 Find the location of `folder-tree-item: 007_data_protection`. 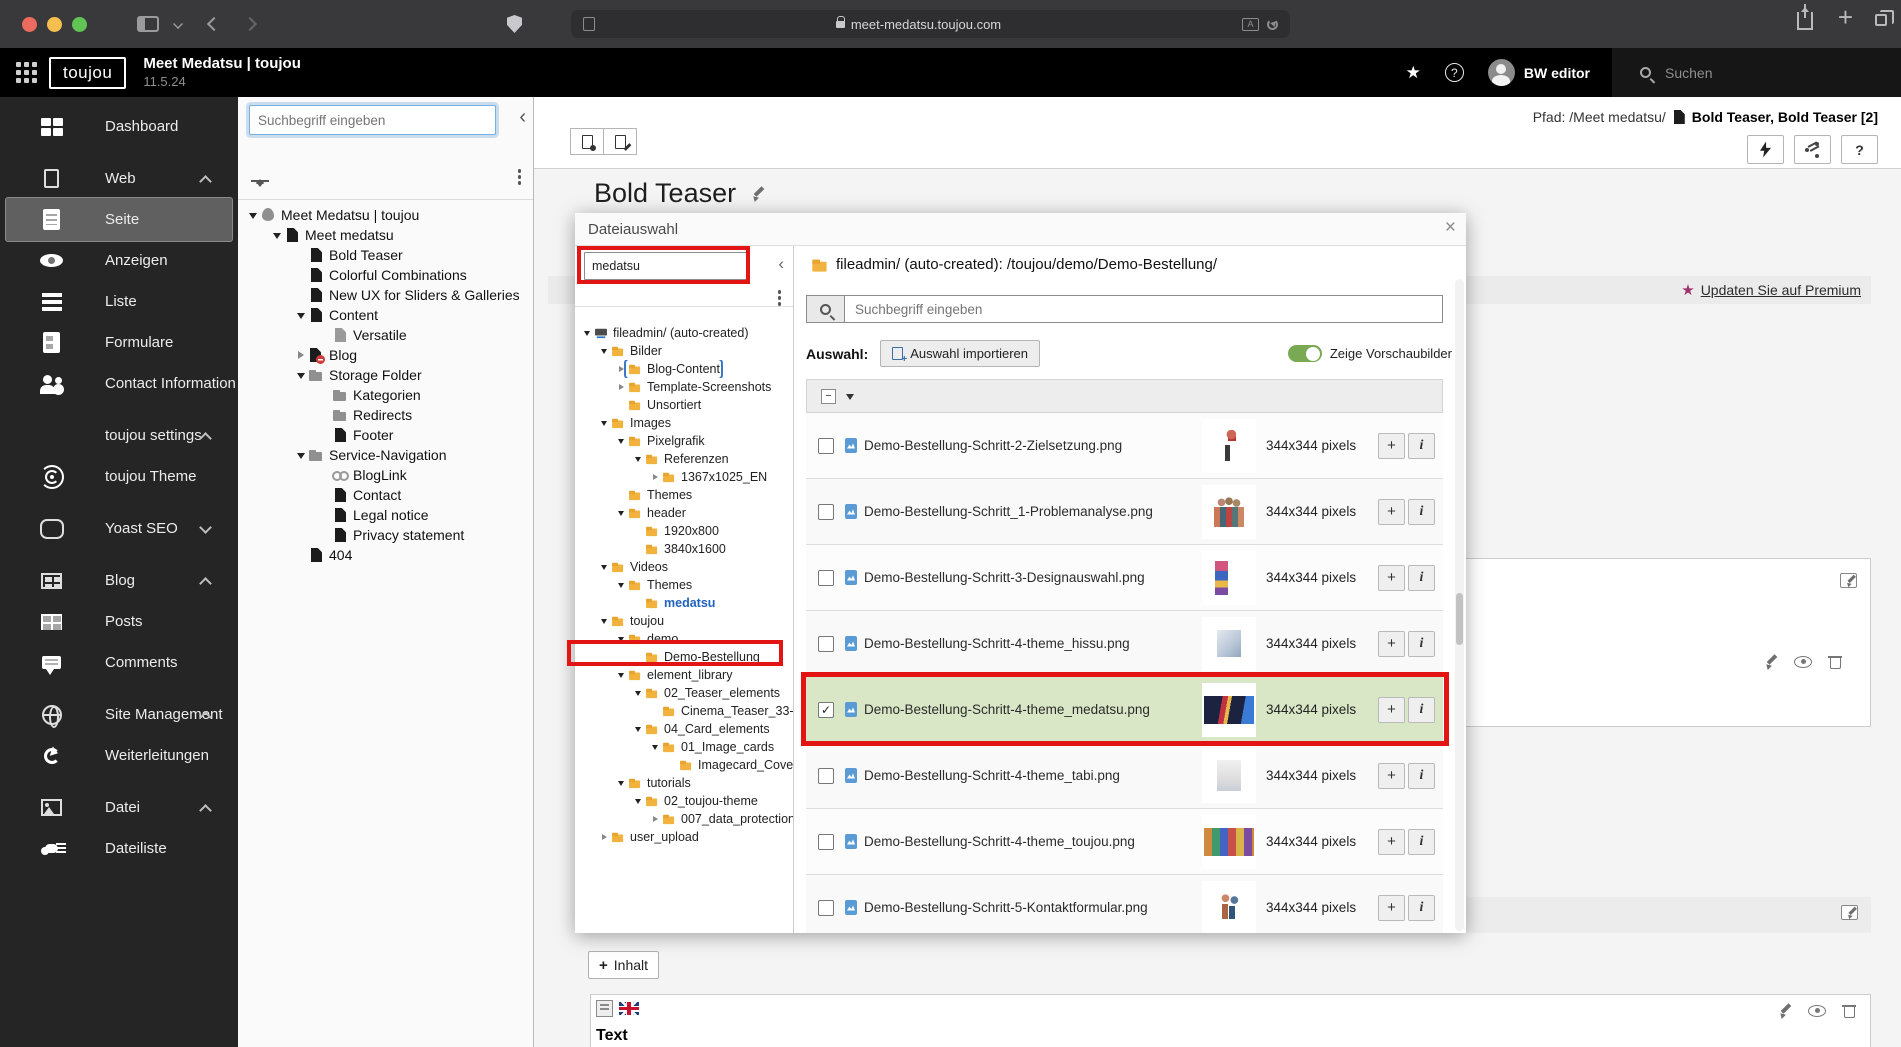

folder-tree-item: 007_data_protection is located at coordinates (684, 819).